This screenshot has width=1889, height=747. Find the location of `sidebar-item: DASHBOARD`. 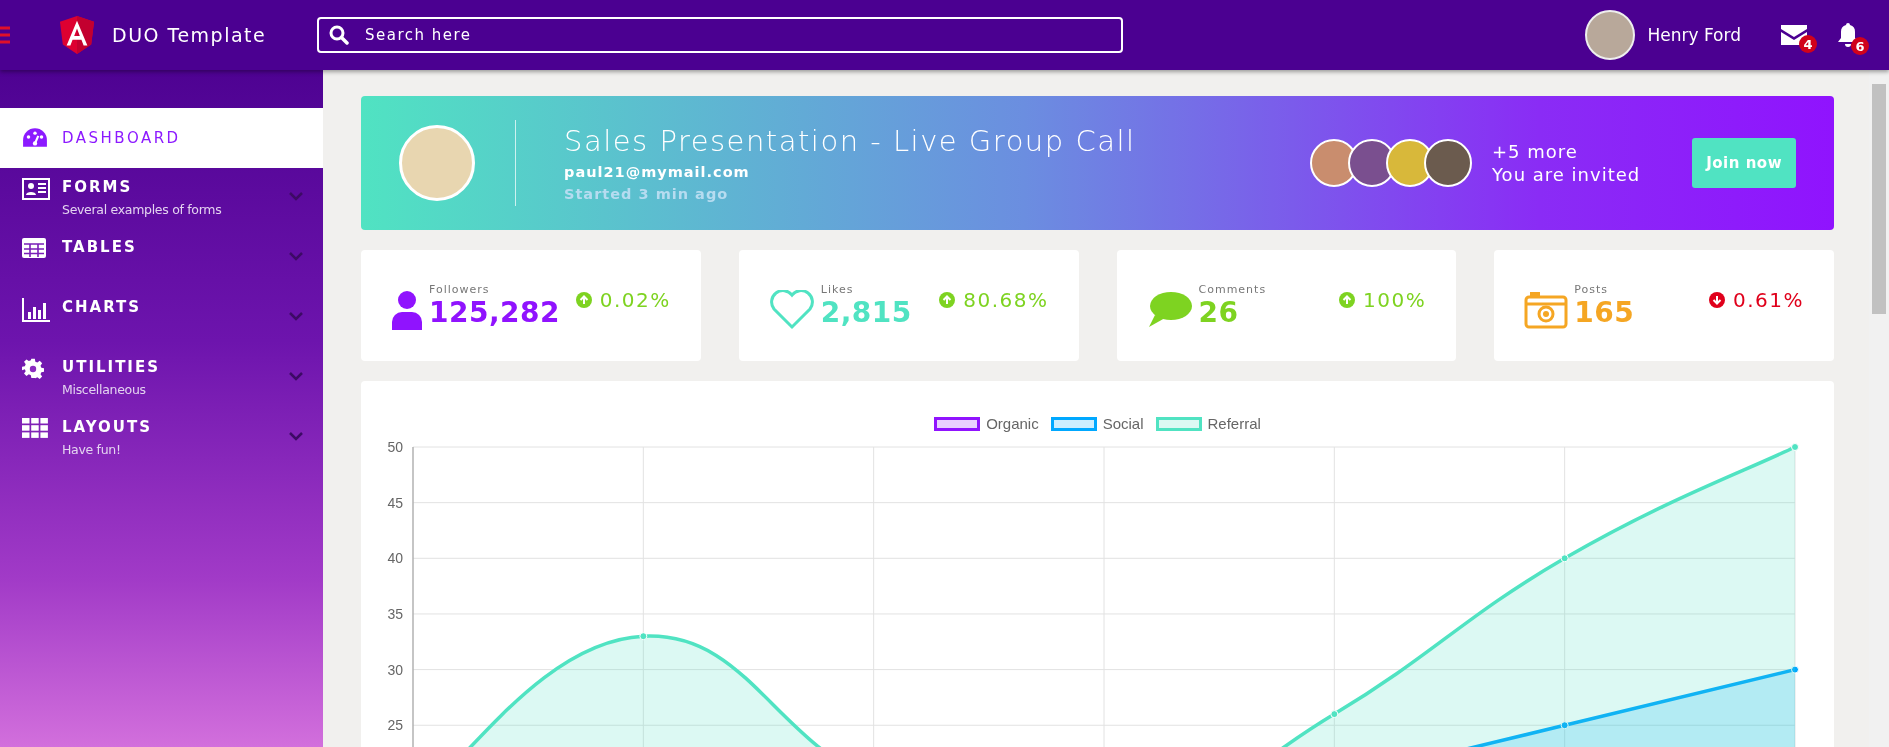

sidebar-item: DASHBOARD is located at coordinates (161, 138).